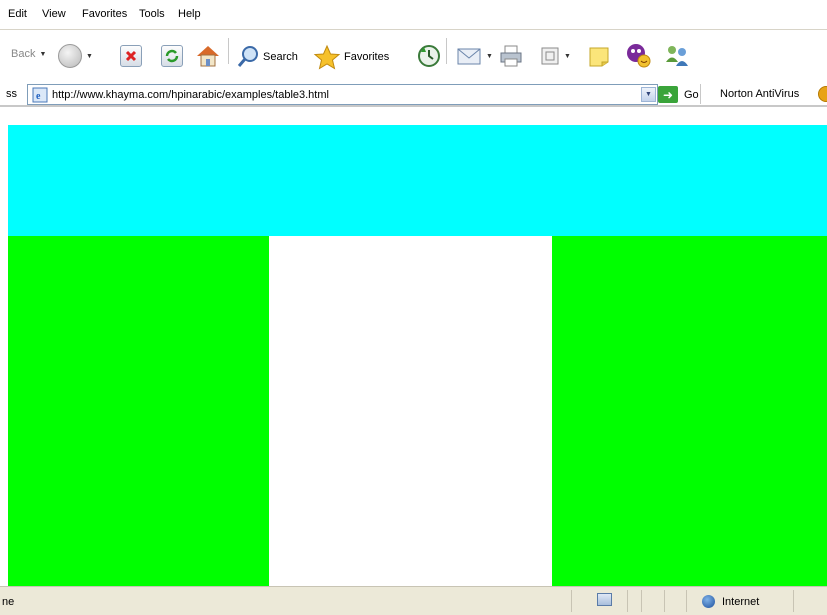  What do you see at coordinates (54, 14) in the screenshot?
I see `menu-view: View` at bounding box center [54, 14].